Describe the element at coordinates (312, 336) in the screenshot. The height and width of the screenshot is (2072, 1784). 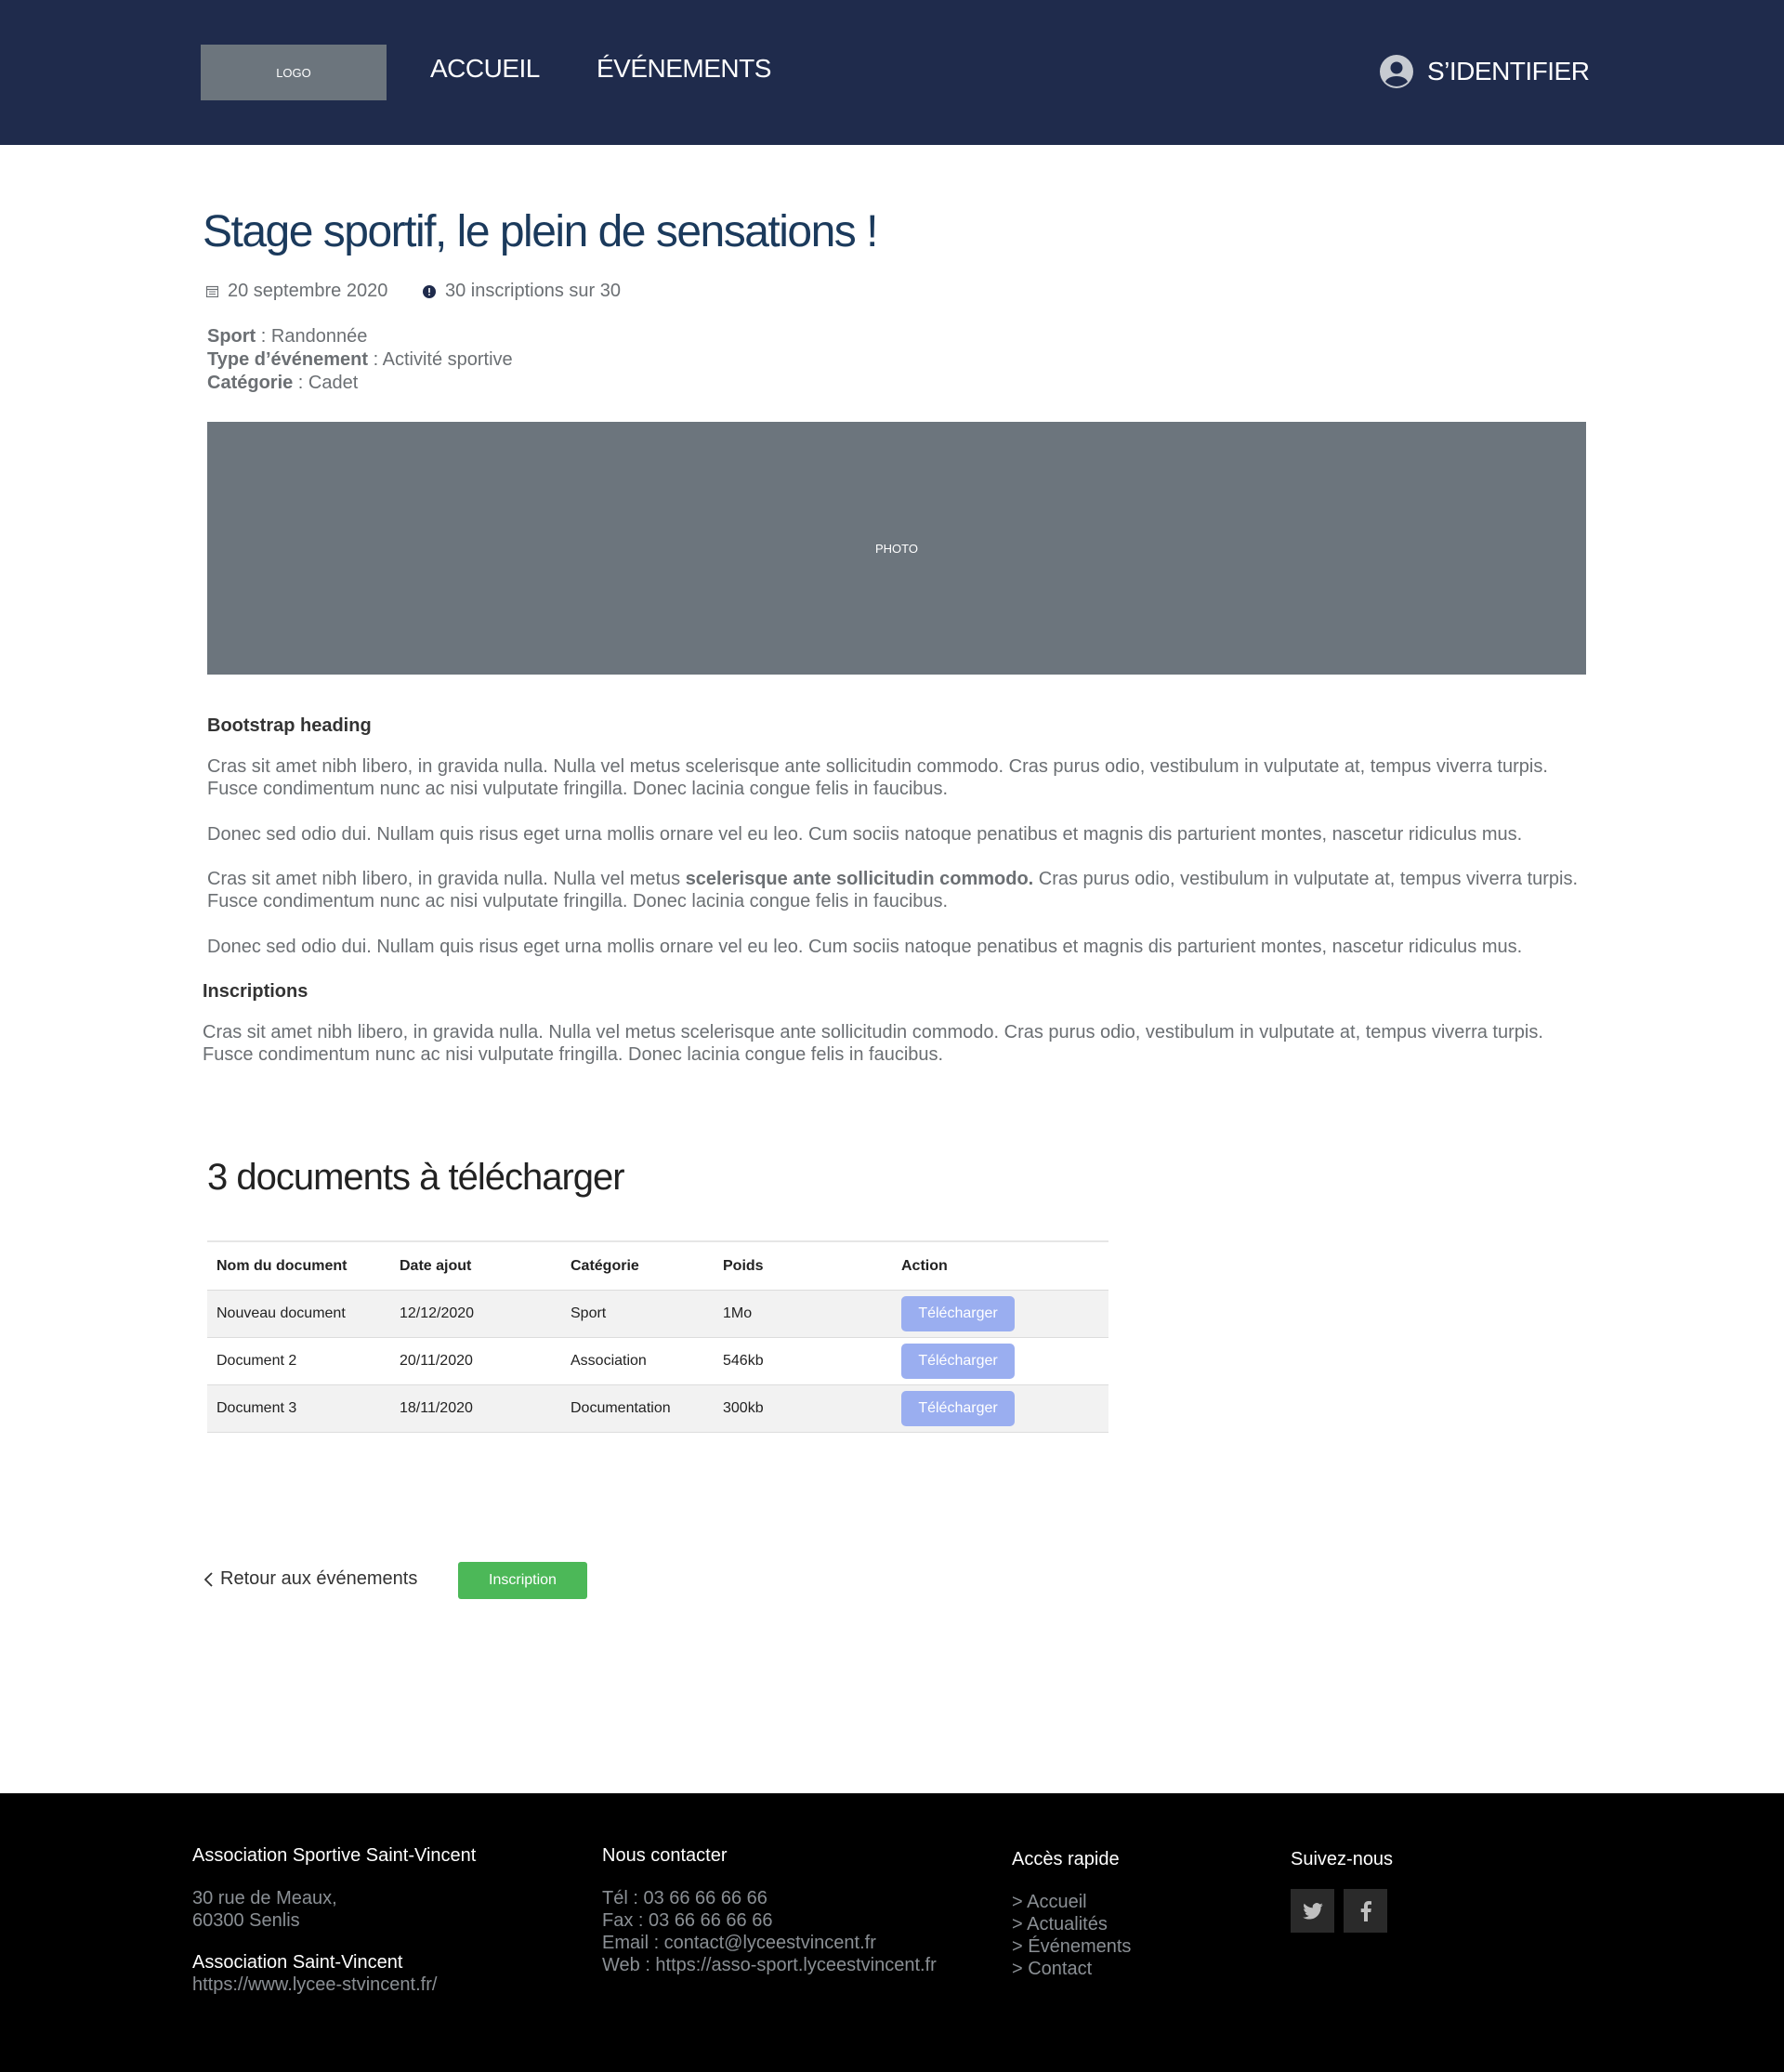
I see `attr-sport-value: : Randonnée` at that location.